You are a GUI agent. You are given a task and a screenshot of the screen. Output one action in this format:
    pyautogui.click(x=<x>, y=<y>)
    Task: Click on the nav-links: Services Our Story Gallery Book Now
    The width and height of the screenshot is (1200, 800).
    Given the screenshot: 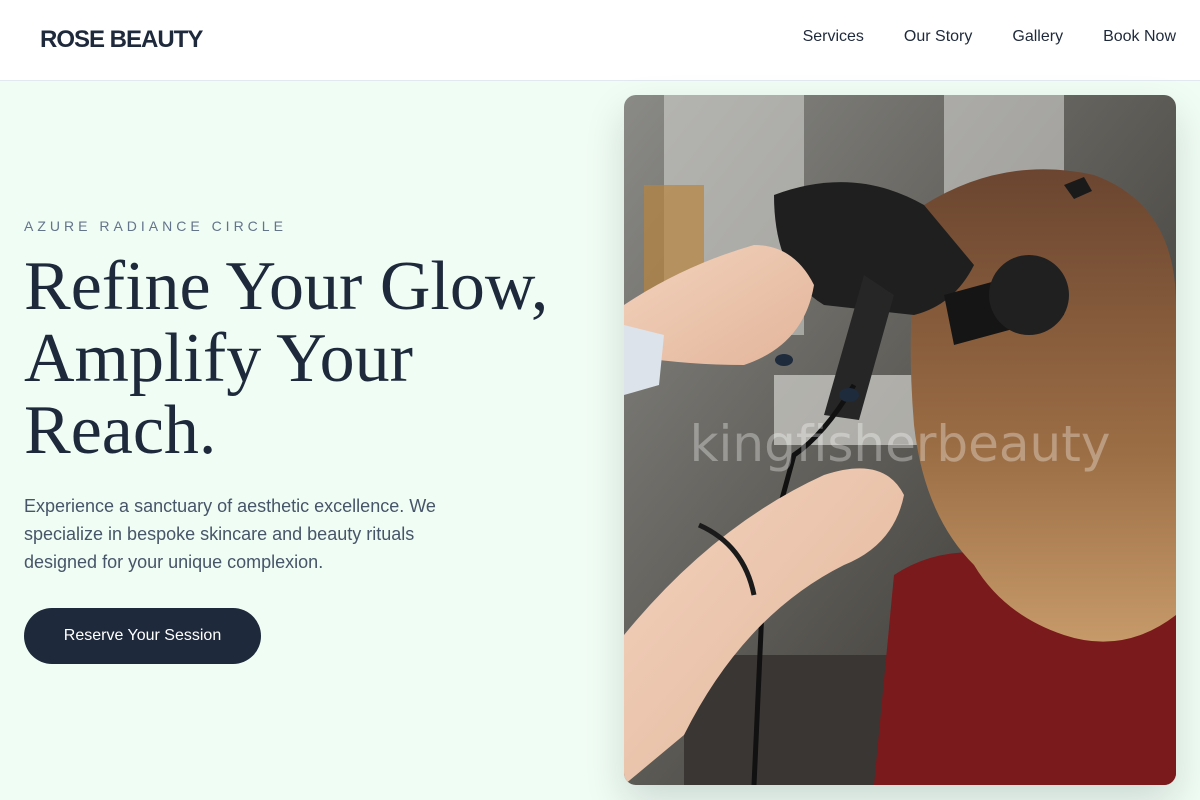 What is the action you would take?
    pyautogui.click(x=989, y=37)
    